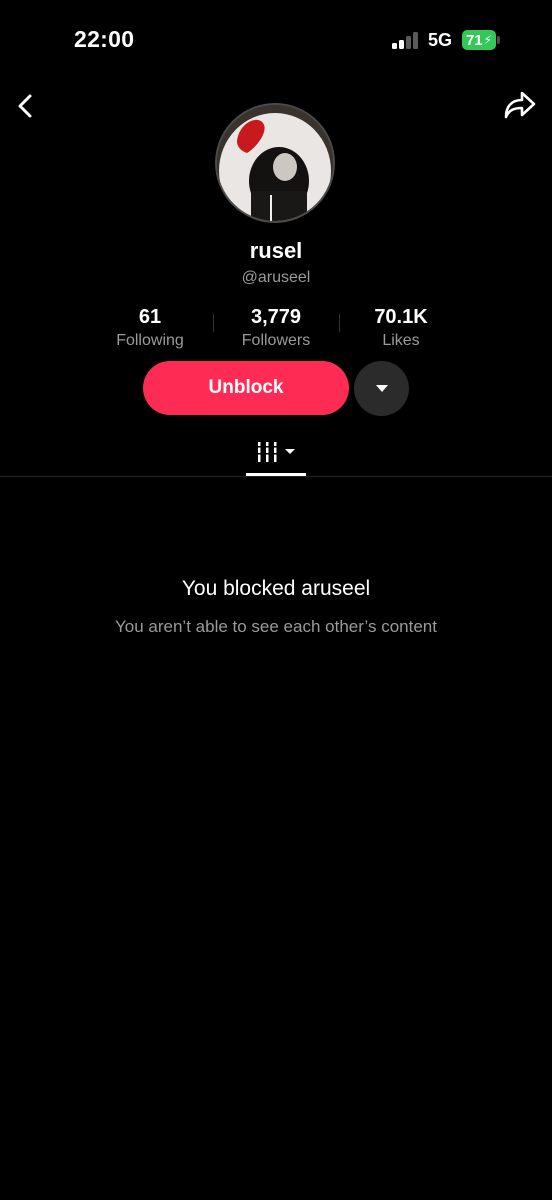 The image size is (552, 1200). I want to click on stat-followers: 3,779 Followers, so click(276, 328).